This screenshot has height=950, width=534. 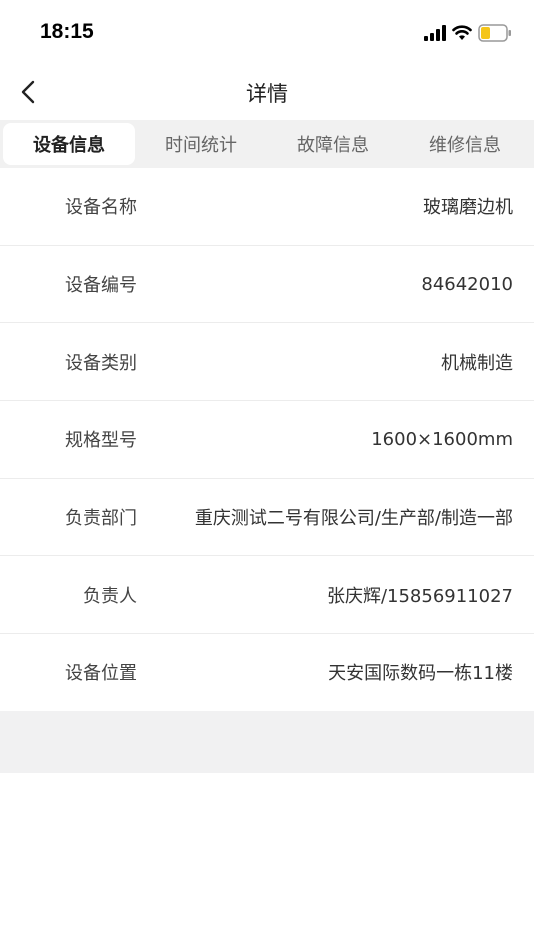 I want to click on field-label: 负责人, so click(x=110, y=596).